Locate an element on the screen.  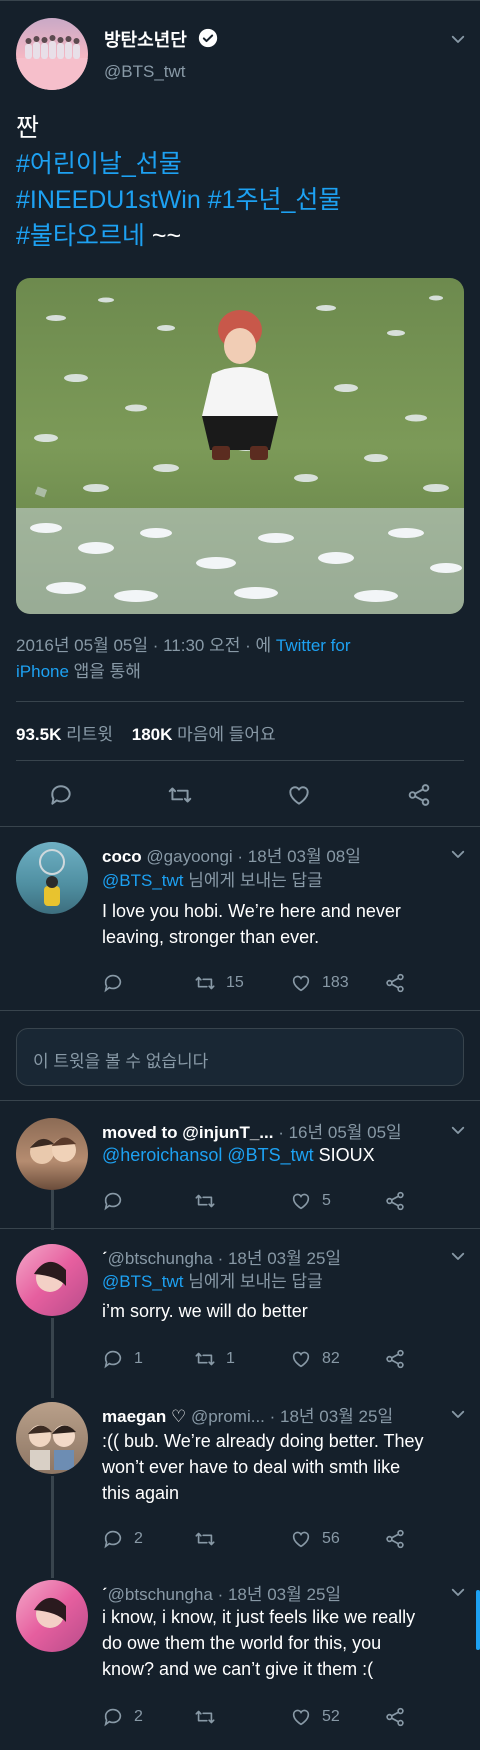
retweet-count: 15 is located at coordinates (235, 982).